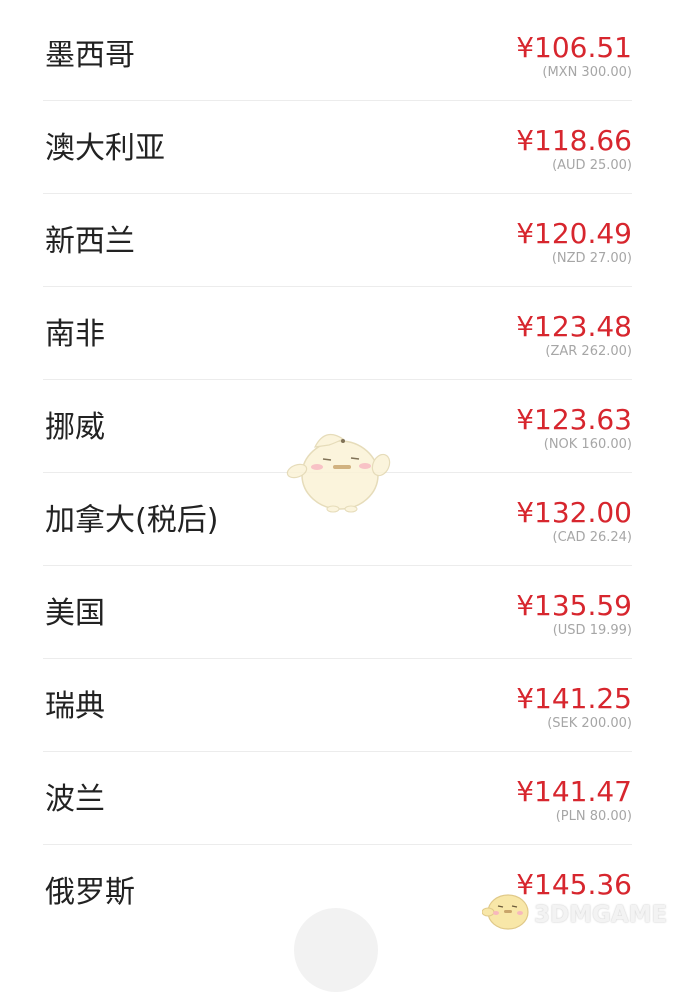 The image size is (675, 992). Describe the element at coordinates (589, 723) in the screenshot. I see `original-price: (SEK 200.00)` at that location.